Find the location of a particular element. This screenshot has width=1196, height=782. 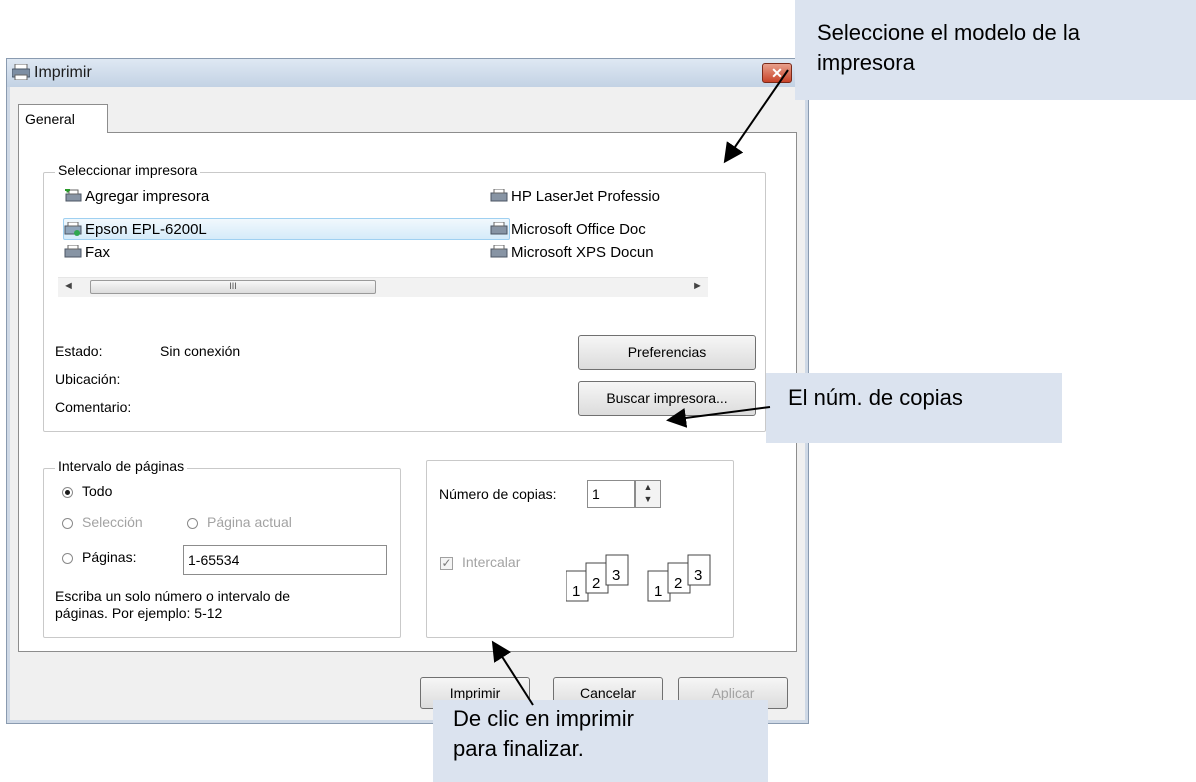

arrow-to-printer-list is located at coordinates (756, 116).